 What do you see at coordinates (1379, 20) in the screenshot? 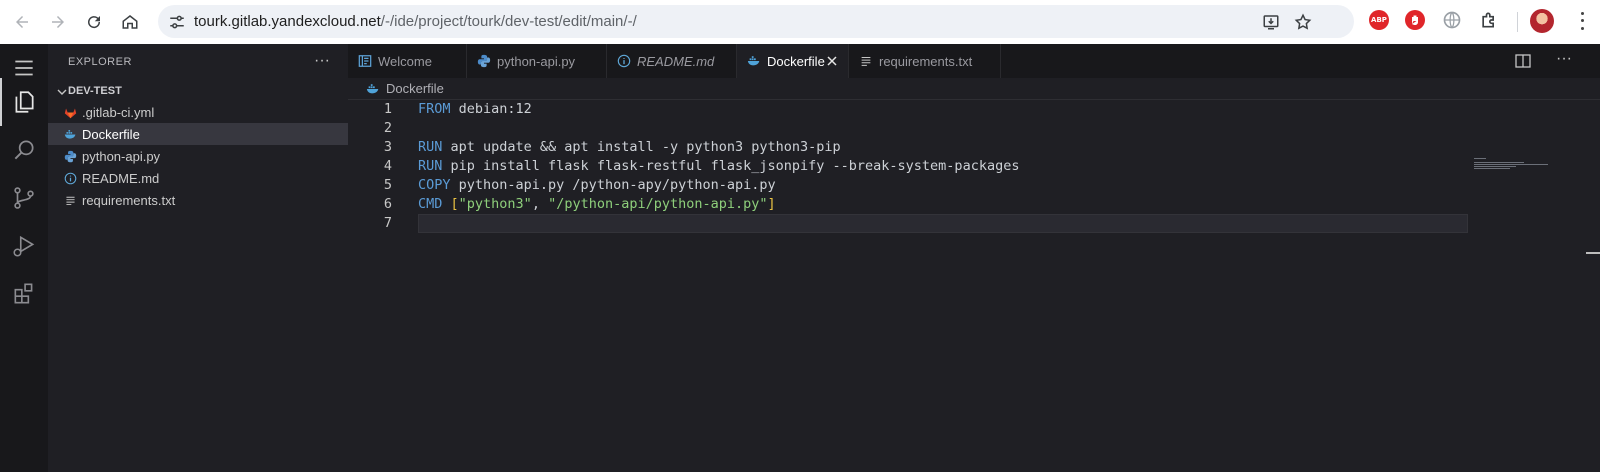
I see `adblock-plus-icon: ABP` at bounding box center [1379, 20].